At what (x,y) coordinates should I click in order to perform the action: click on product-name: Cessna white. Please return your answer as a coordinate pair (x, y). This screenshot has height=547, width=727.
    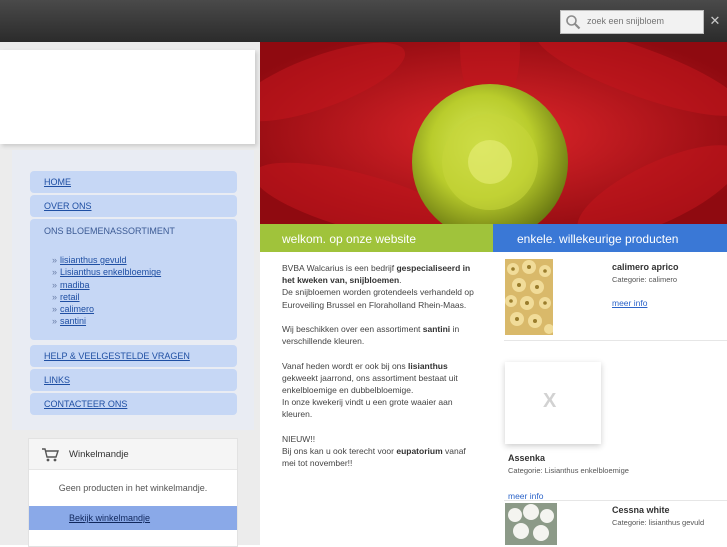
    Looking at the image, I should click on (641, 510).